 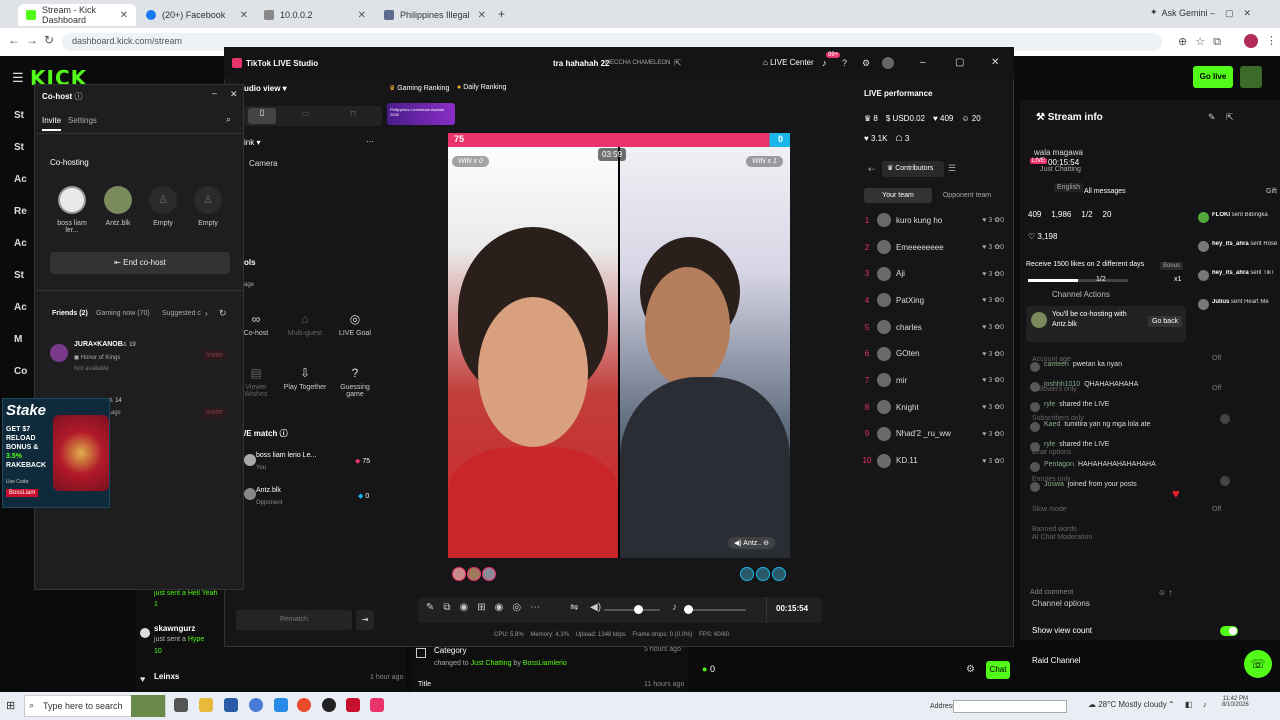 What do you see at coordinates (674, 607) in the screenshot?
I see `mic-icon: ♪` at bounding box center [674, 607].